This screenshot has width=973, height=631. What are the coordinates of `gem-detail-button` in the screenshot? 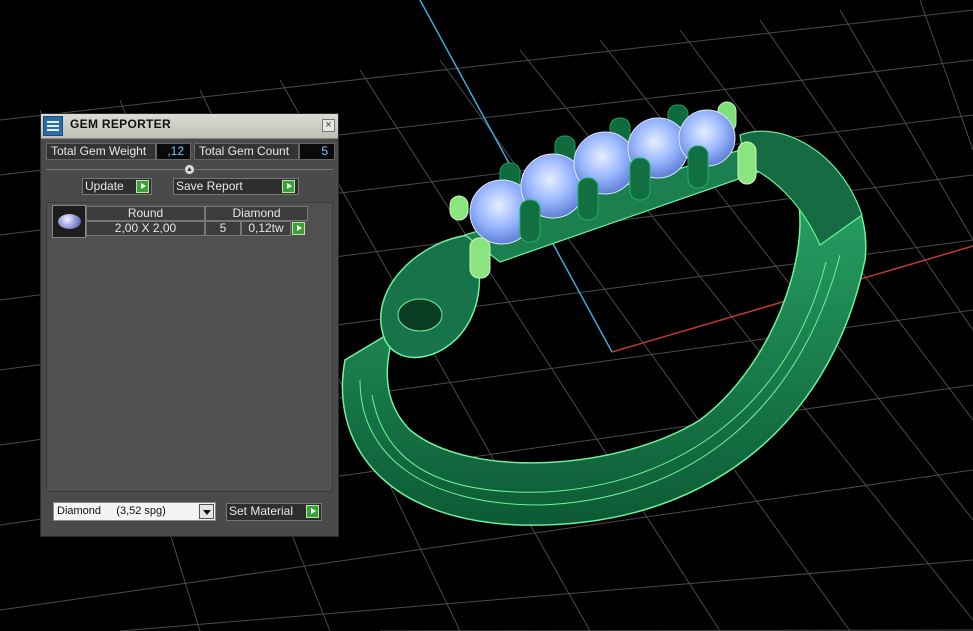 It's located at (298, 228).